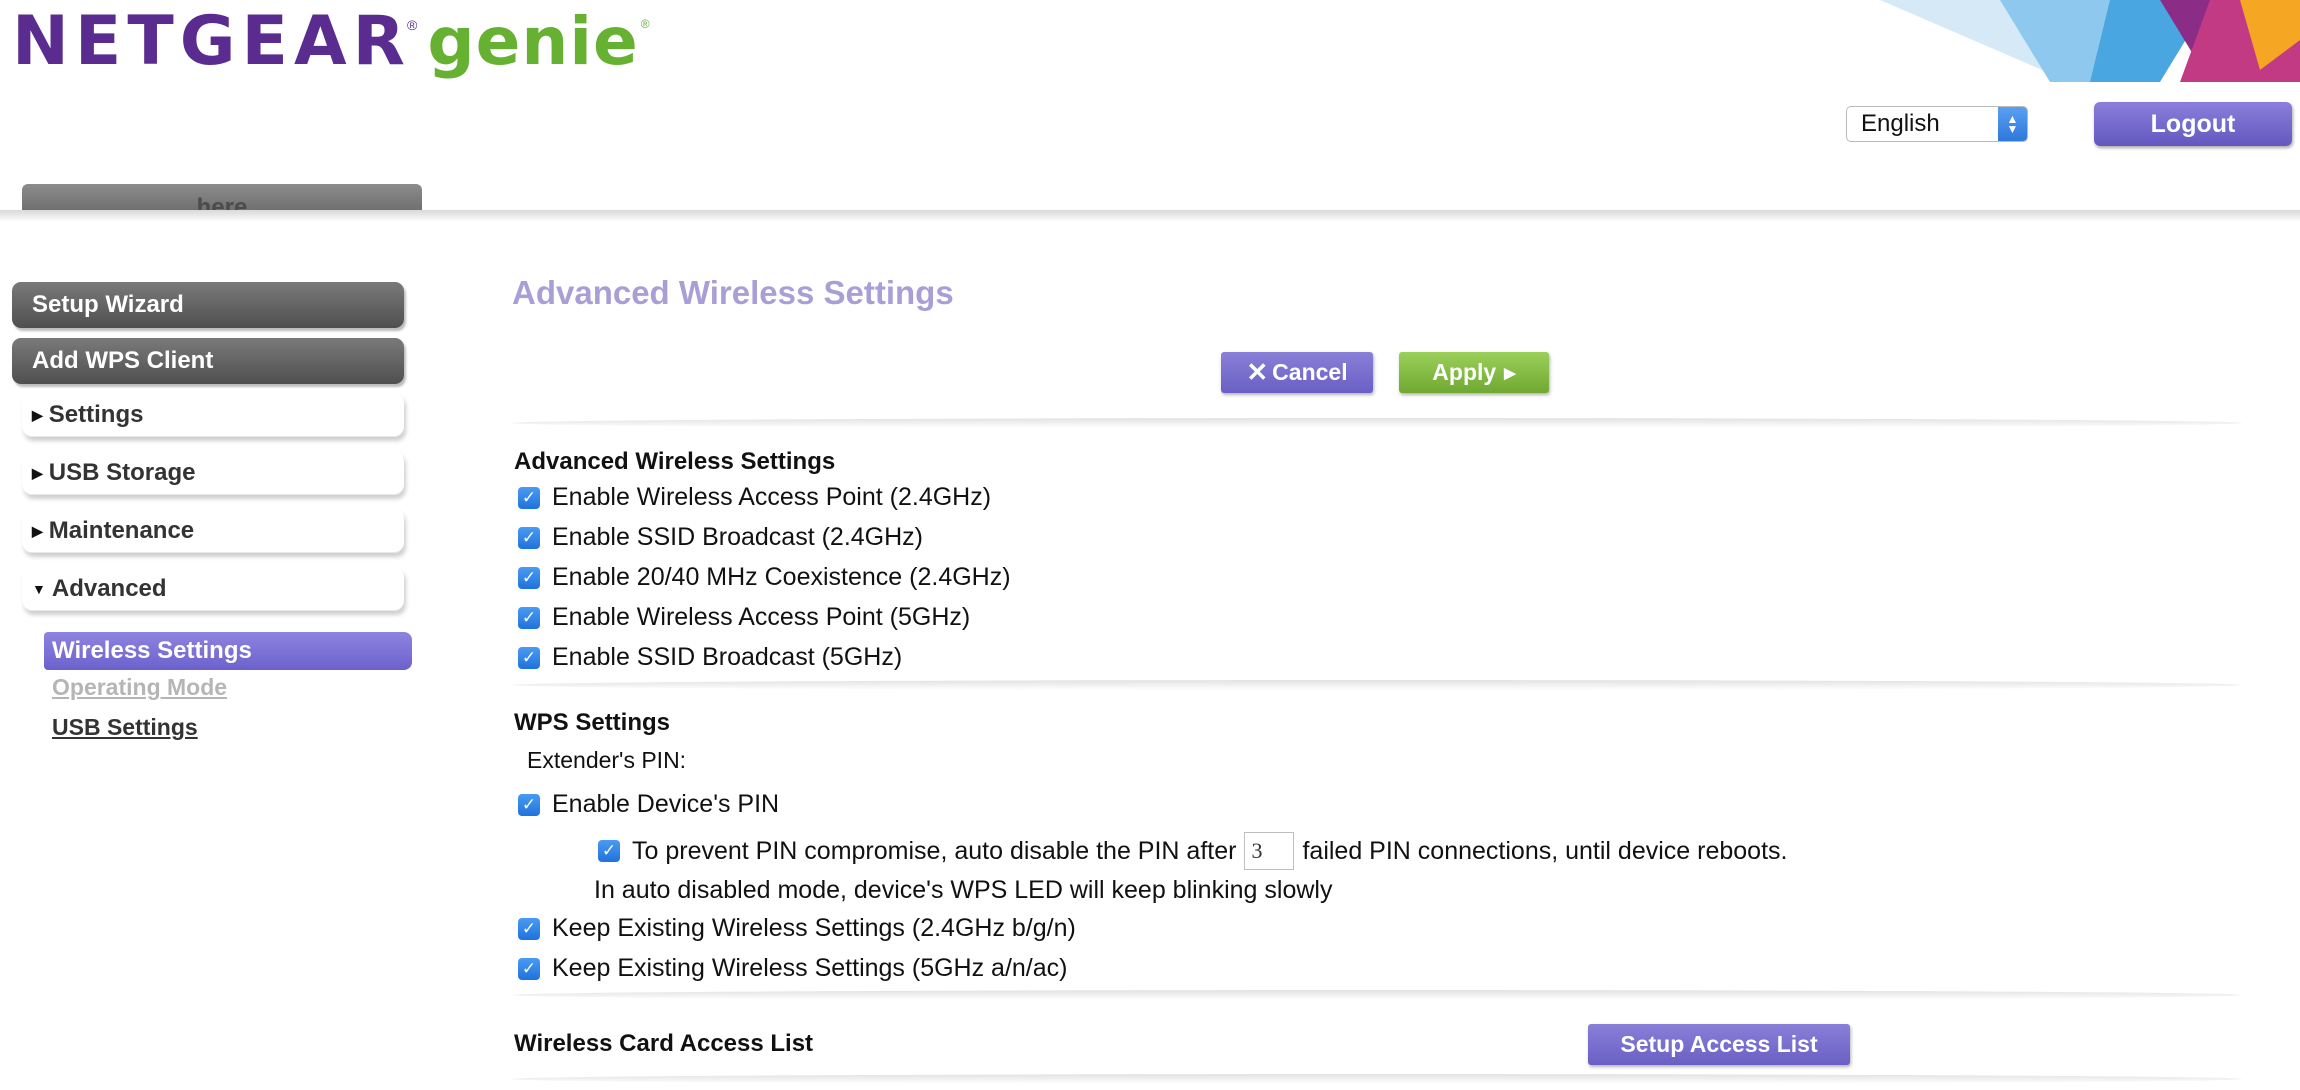 The height and width of the screenshot is (1090, 2300). Describe the element at coordinates (737, 537) in the screenshot. I see `option-label: Enable SSID Broadcast (2.4GHz)` at that location.